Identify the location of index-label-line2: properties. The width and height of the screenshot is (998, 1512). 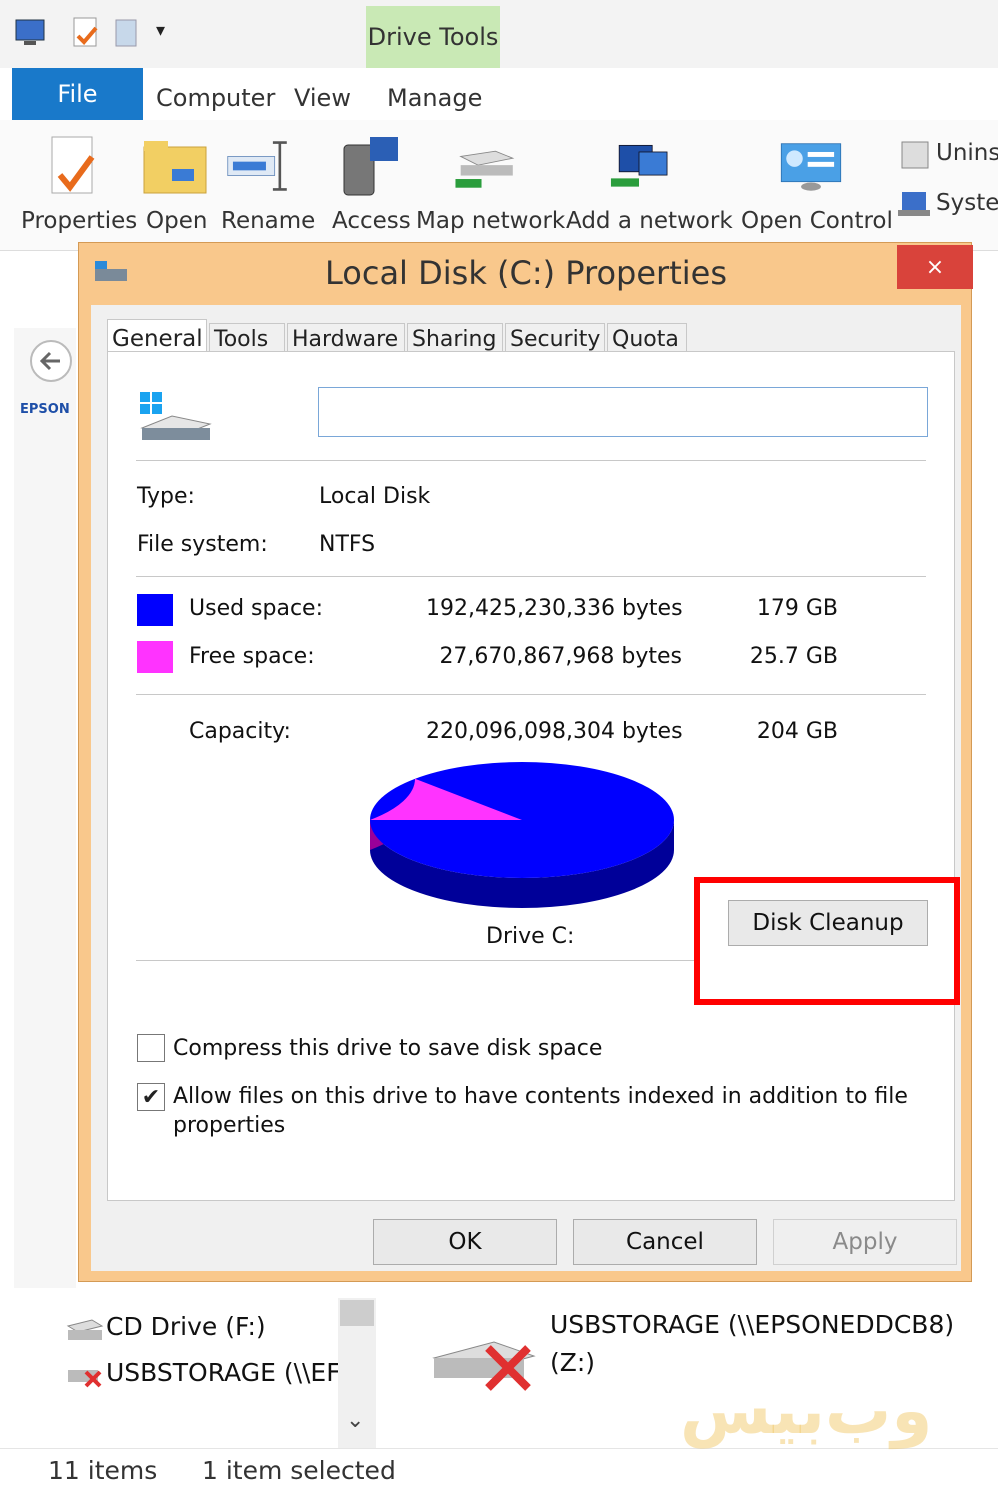
(229, 1125).